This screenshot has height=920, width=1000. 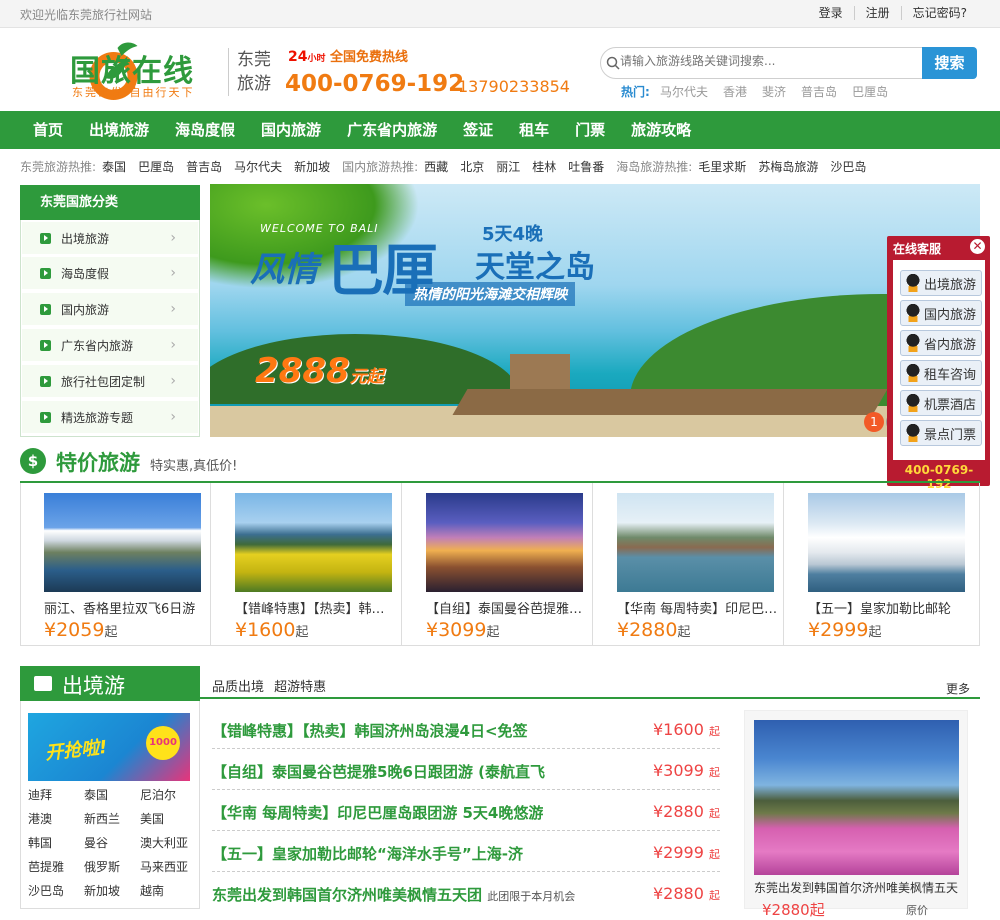 I want to click on nav-item-tickets: 门票, so click(x=590, y=130).